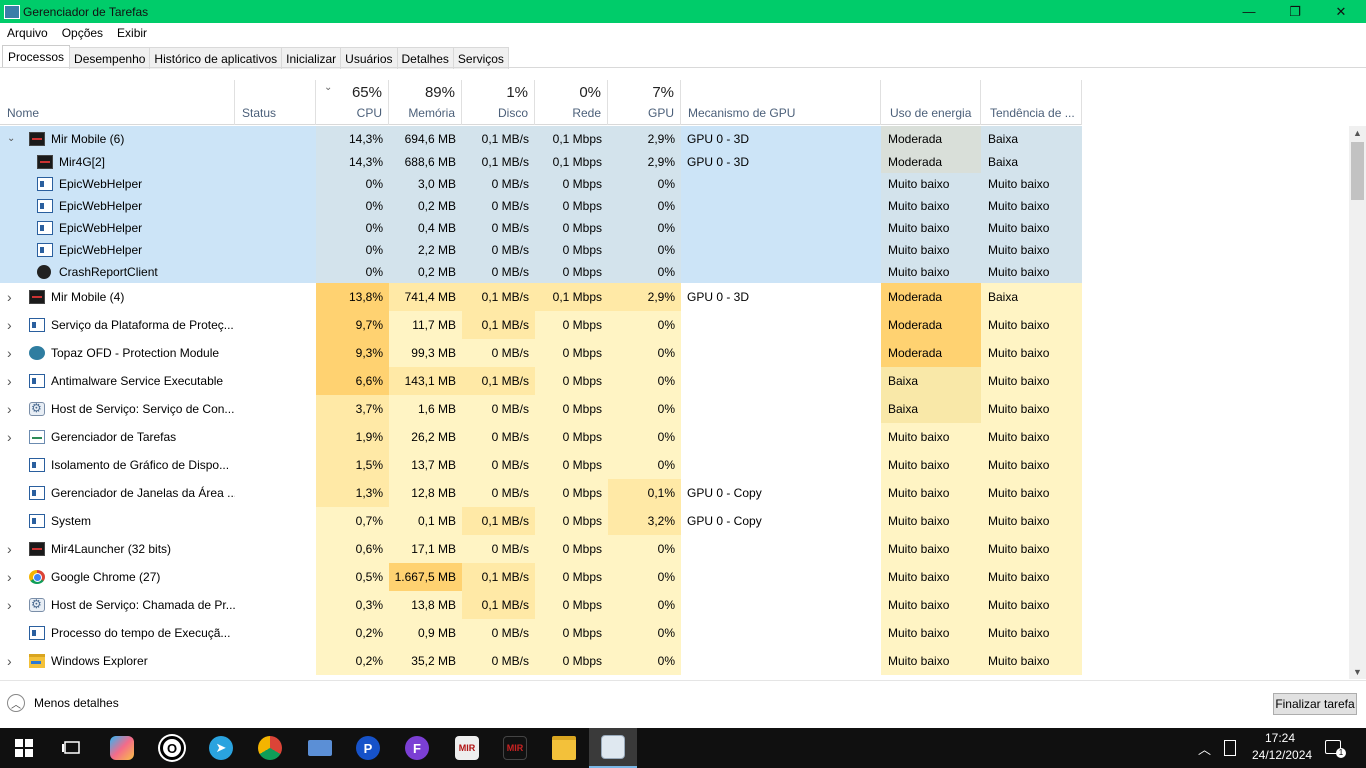 This screenshot has height=768, width=1366. Describe the element at coordinates (36, 56) in the screenshot. I see `tab-processos: Processos` at that location.